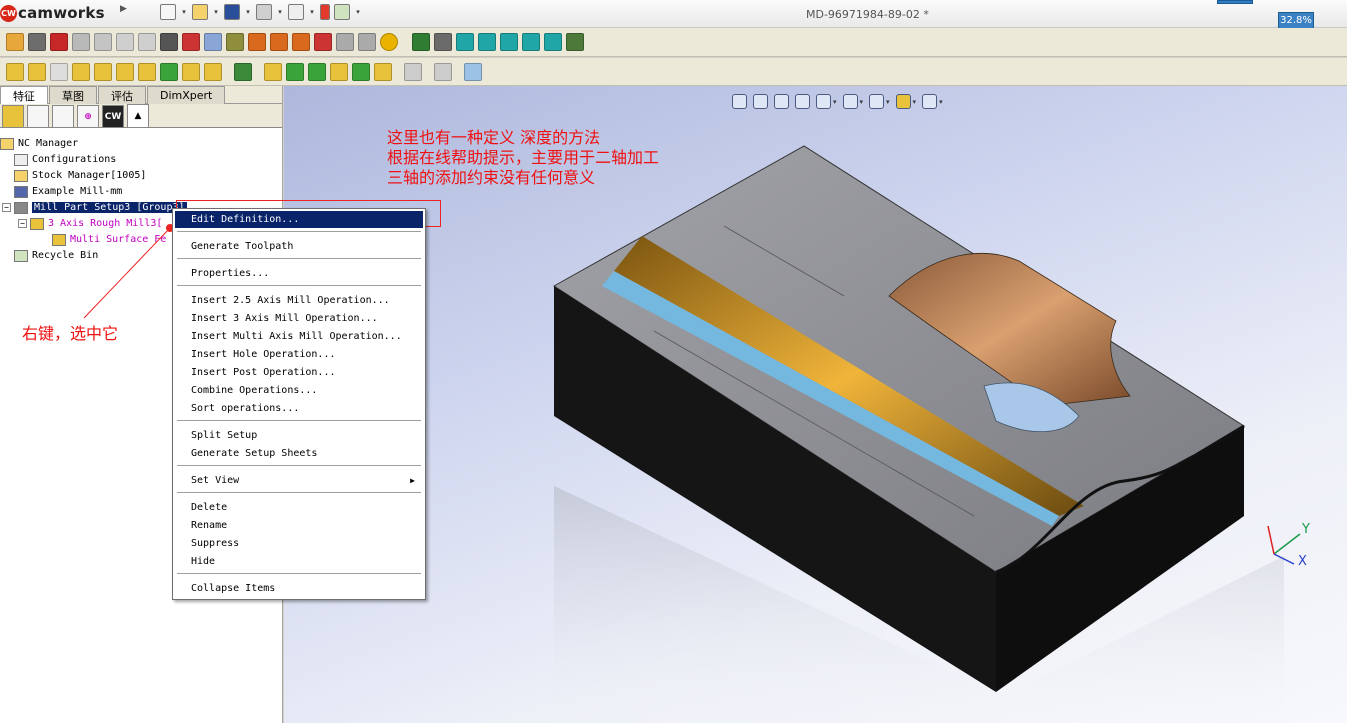 This screenshot has width=1347, height=723. I want to click on insert-tool-icon, so click(301, 42).